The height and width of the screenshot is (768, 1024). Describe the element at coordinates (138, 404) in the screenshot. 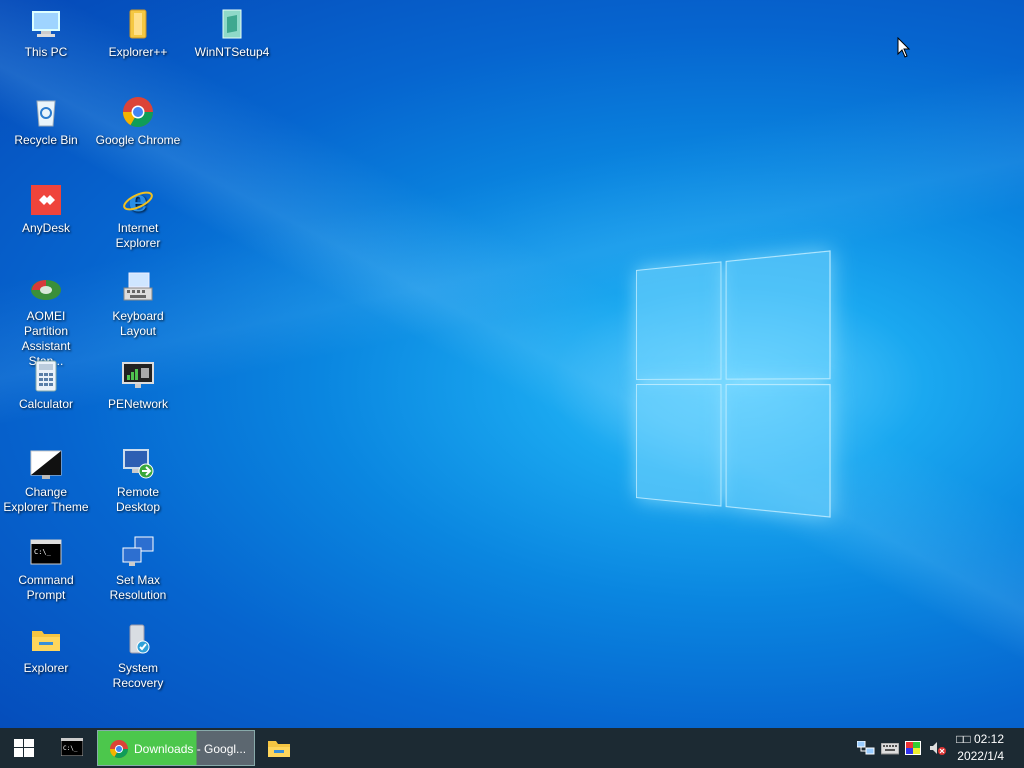

I see `icon-label: PENetwork` at that location.